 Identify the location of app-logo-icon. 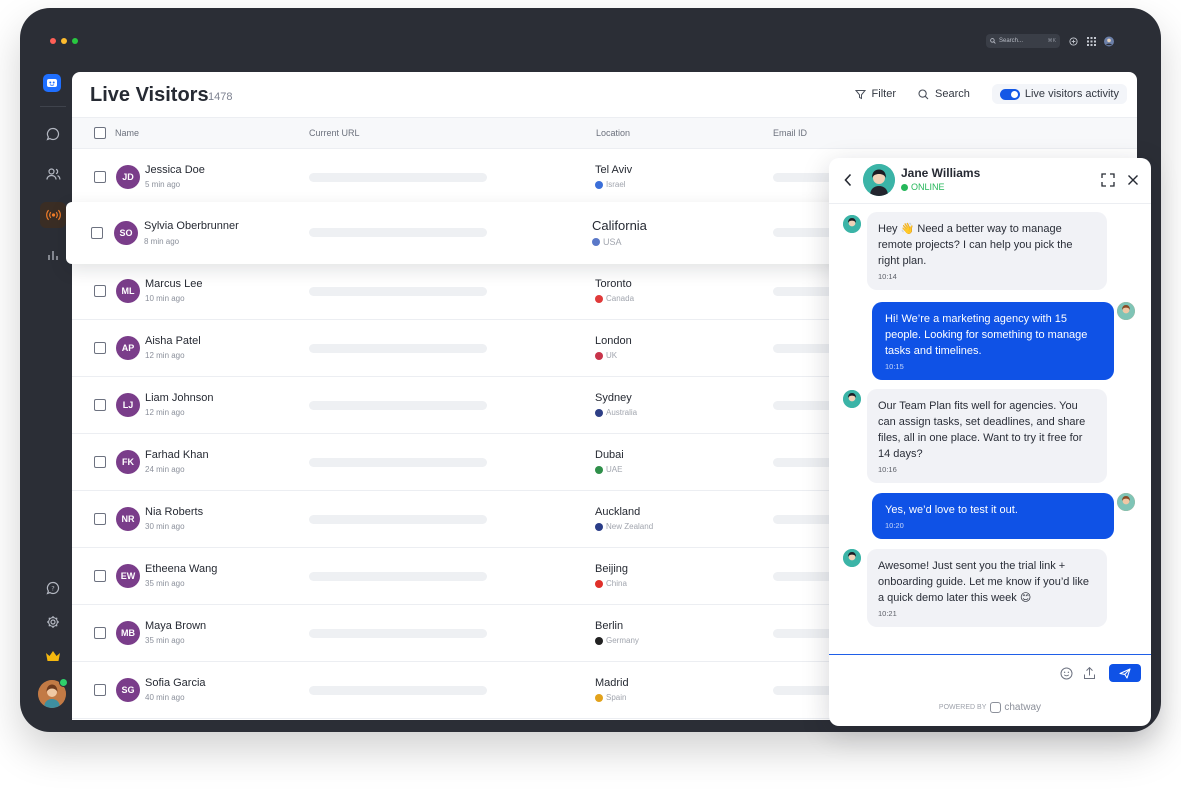
(52, 83).